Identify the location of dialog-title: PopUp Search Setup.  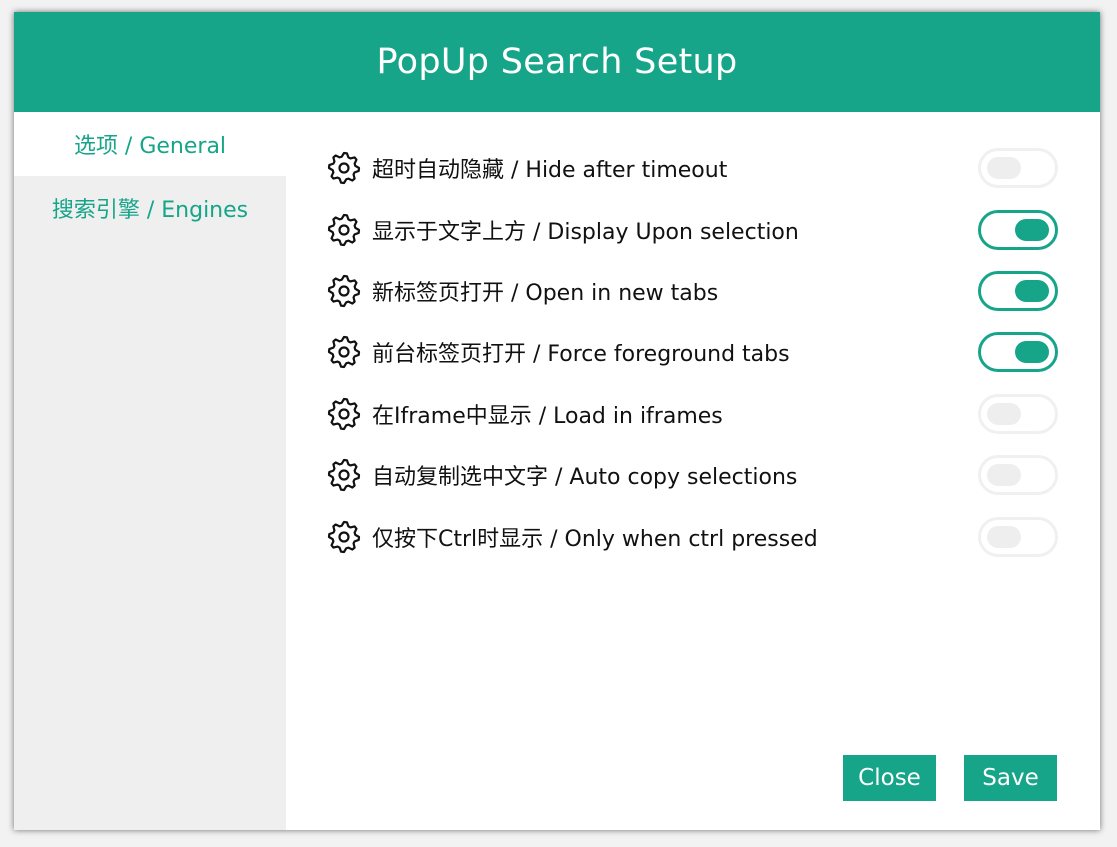
(557, 62).